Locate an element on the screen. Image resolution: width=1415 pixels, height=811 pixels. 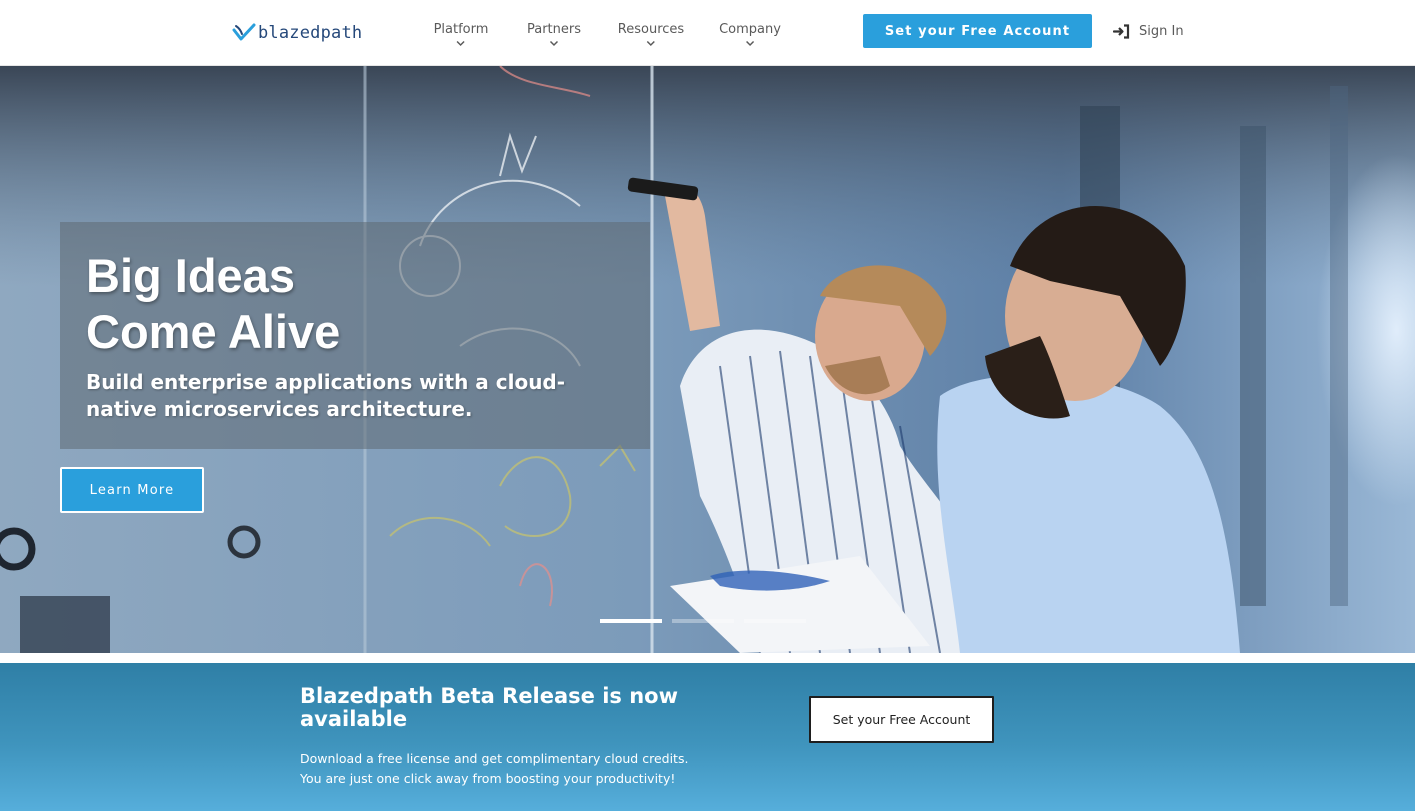
nav-partners: Partners is located at coordinates (554, 34).